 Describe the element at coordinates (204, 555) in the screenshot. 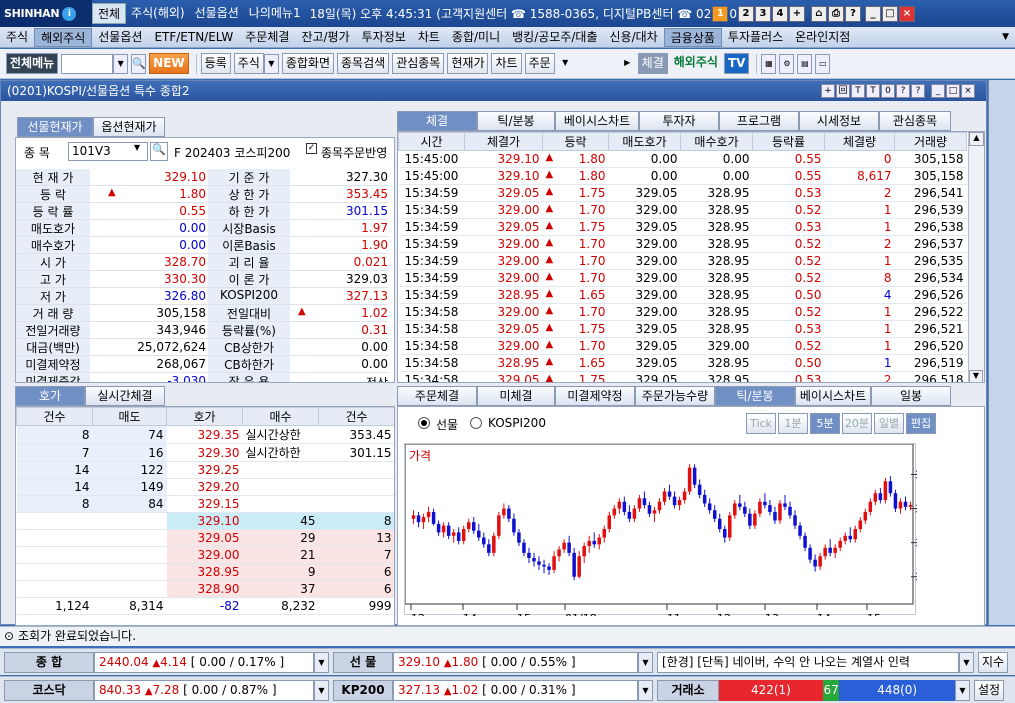

I see `bid-price: 329.00` at that location.